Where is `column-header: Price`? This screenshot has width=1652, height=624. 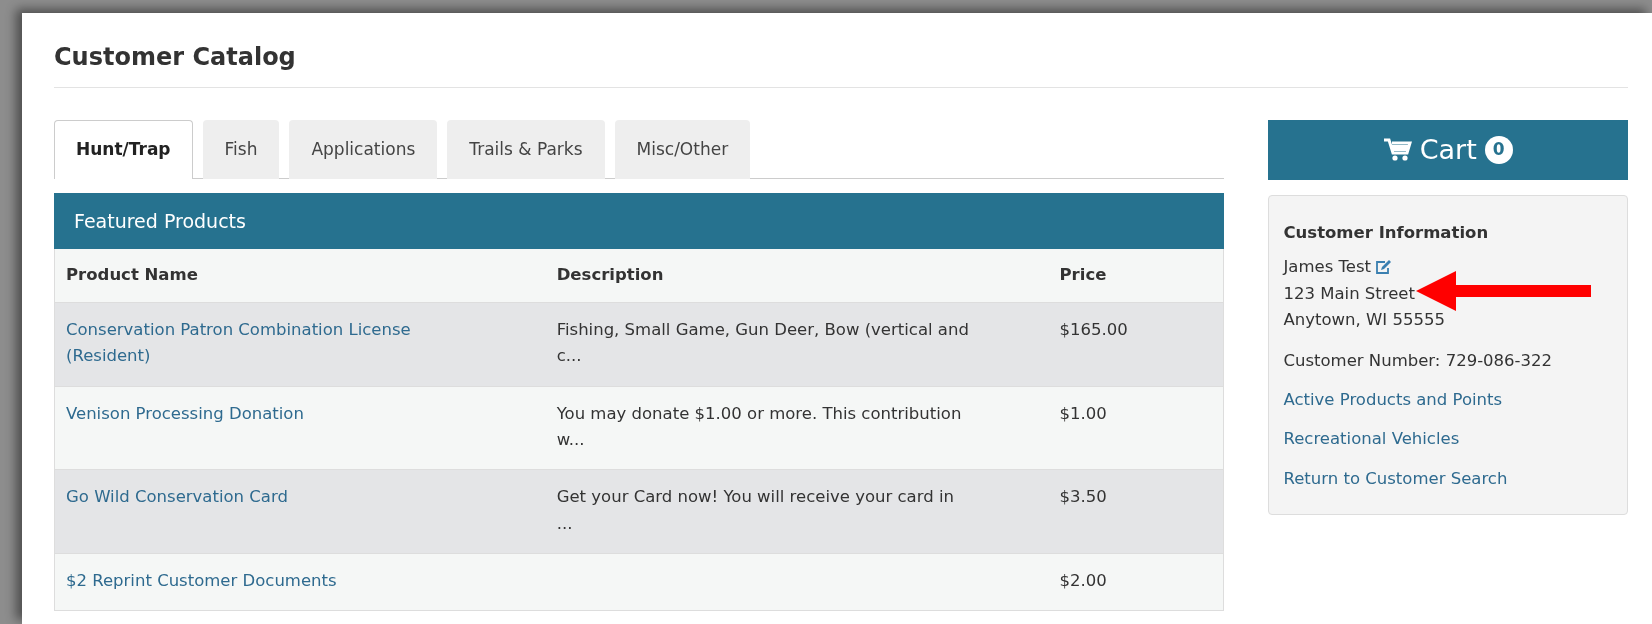
column-header: Price is located at coordinates (1136, 276).